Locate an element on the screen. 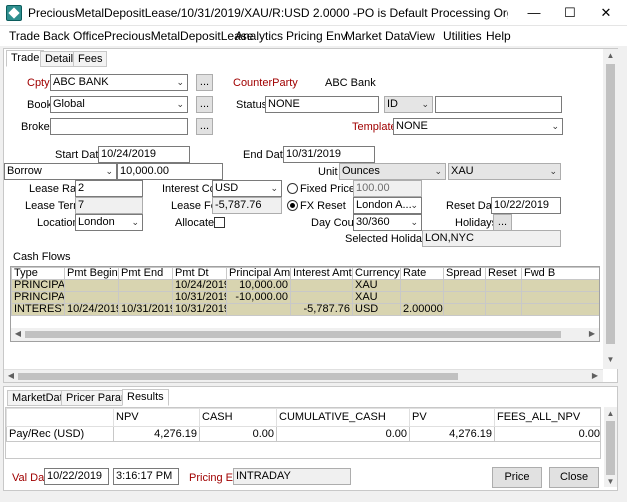 Image resolution: width=627 pixels, height=502 pixels. lease-term-field: 7 is located at coordinates (109, 205).